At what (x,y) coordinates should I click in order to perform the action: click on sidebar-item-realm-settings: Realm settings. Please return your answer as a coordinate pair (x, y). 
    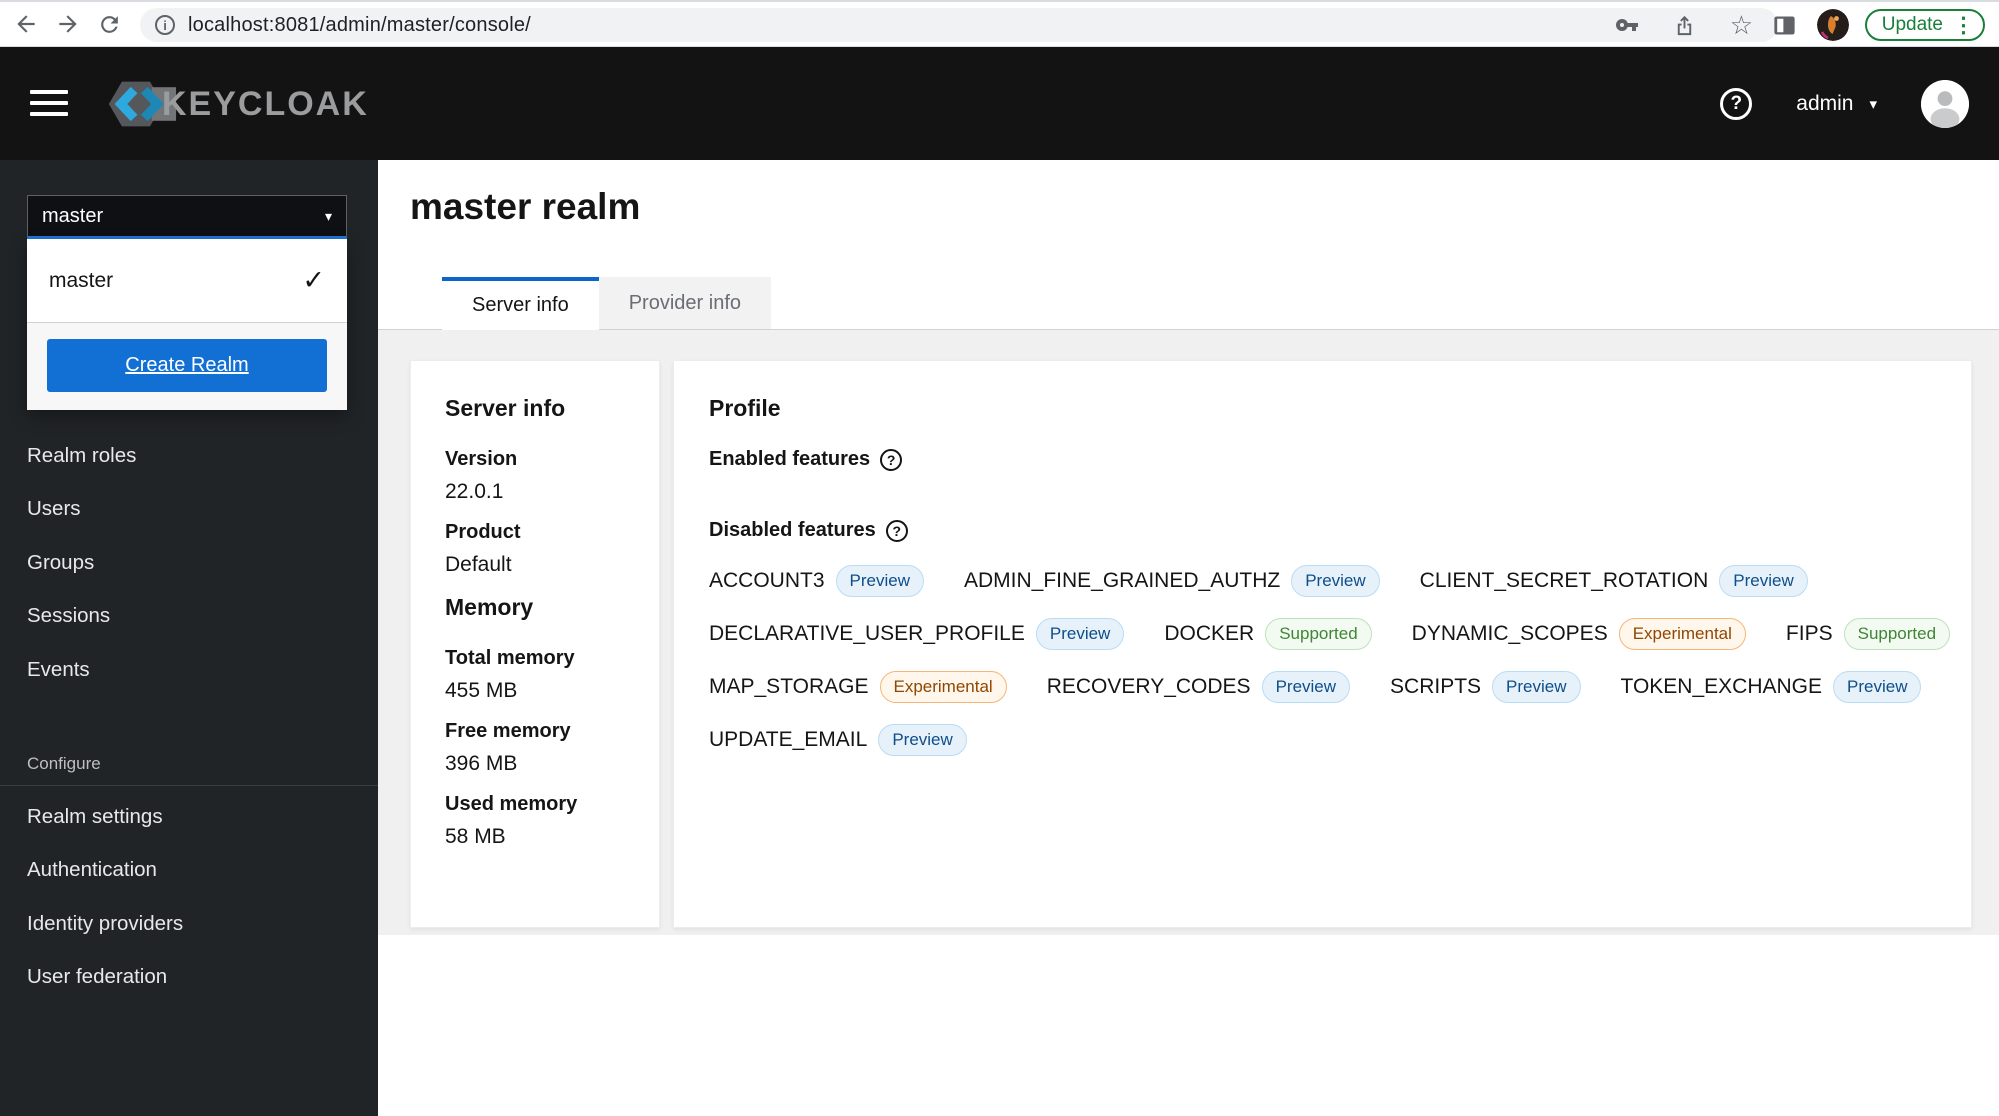
    Looking at the image, I should click on (189, 817).